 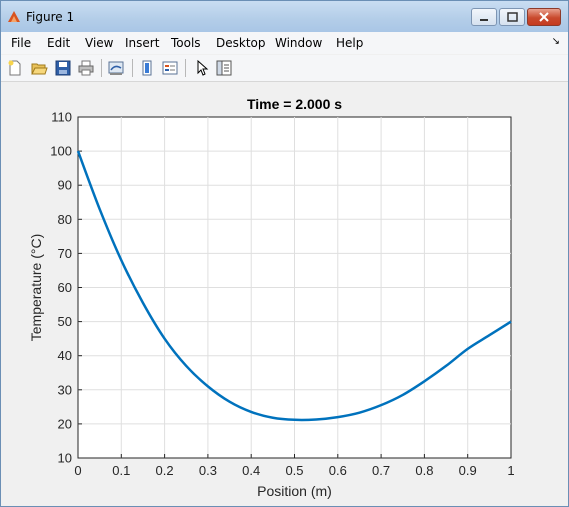 I want to click on link-plot-icon, so click(x=116, y=68).